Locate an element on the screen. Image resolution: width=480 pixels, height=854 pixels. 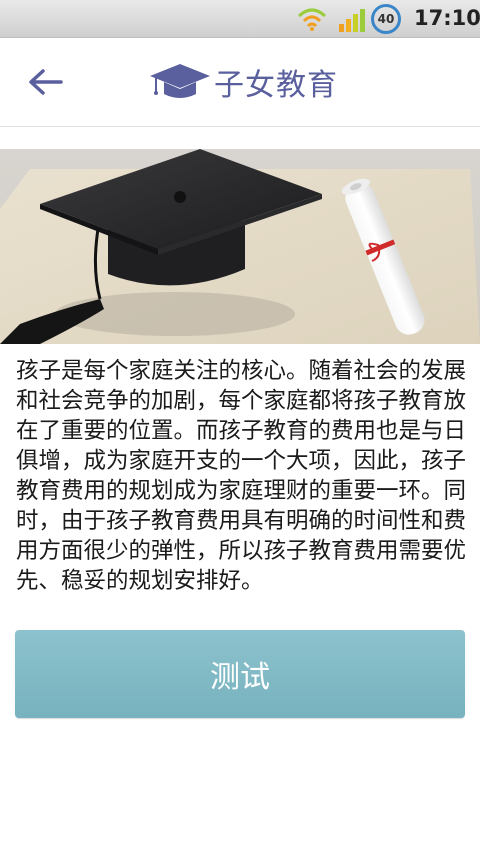
back-button is located at coordinates (45, 82).